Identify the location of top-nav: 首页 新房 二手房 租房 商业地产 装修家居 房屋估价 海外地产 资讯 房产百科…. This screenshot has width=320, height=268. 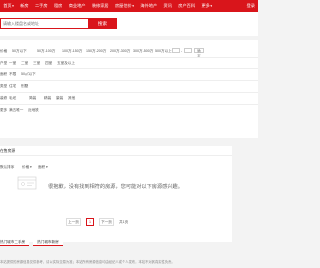
(129, 6).